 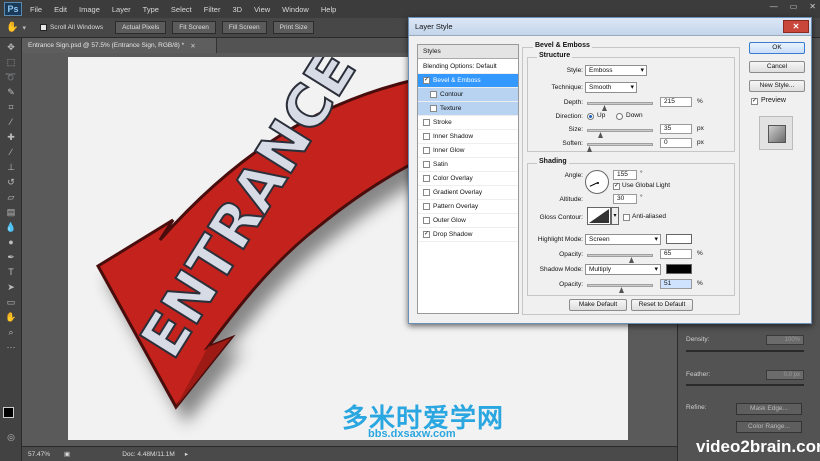 What do you see at coordinates (468, 81) in the screenshot?
I see `style-item-bevel-emboss: ✓ Bevel & Emboss` at bounding box center [468, 81].